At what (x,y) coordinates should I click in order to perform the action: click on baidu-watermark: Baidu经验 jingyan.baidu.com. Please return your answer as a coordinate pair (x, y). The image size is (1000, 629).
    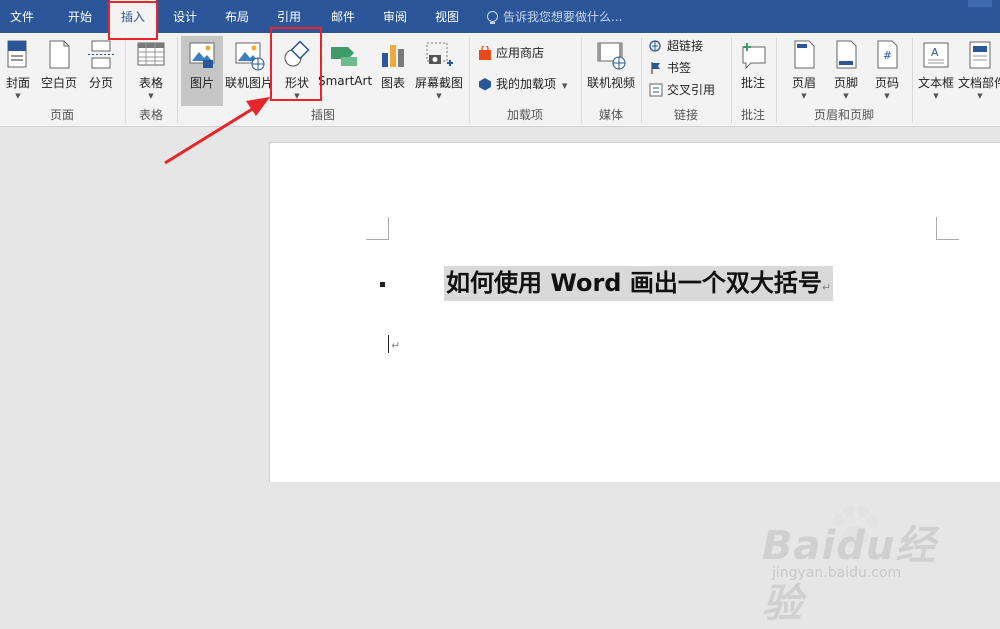
    Looking at the image, I should click on (855, 566).